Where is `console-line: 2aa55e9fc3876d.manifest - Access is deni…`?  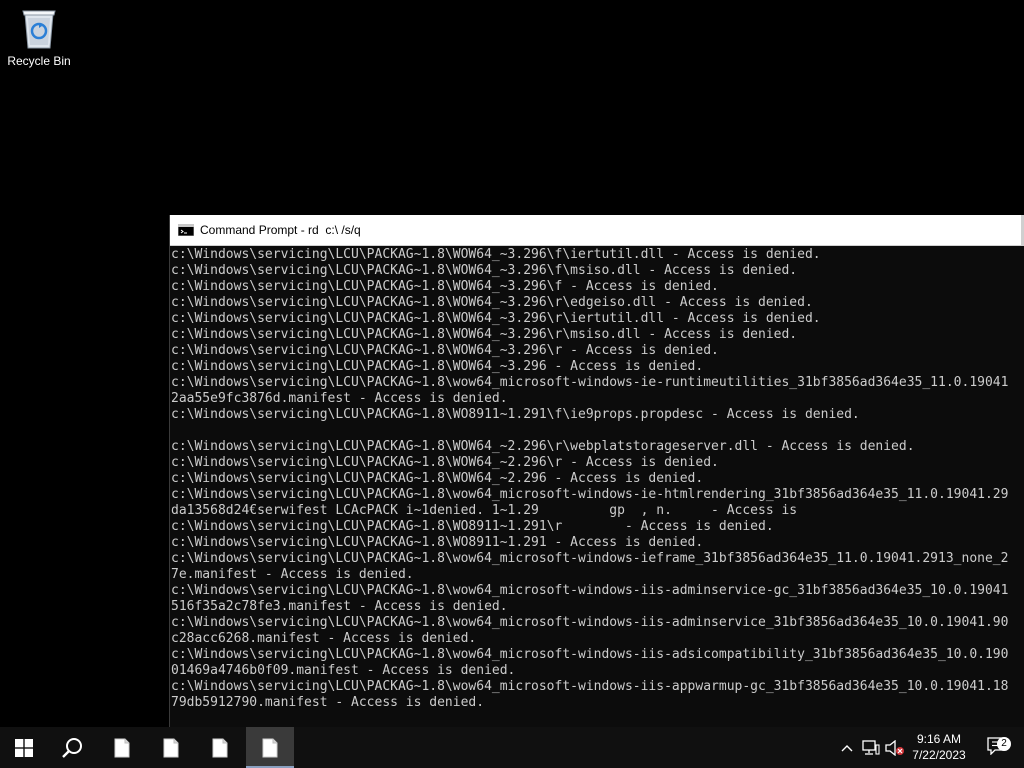 console-line: 2aa55e9fc3876d.manifest - Access is deni… is located at coordinates (339, 398).